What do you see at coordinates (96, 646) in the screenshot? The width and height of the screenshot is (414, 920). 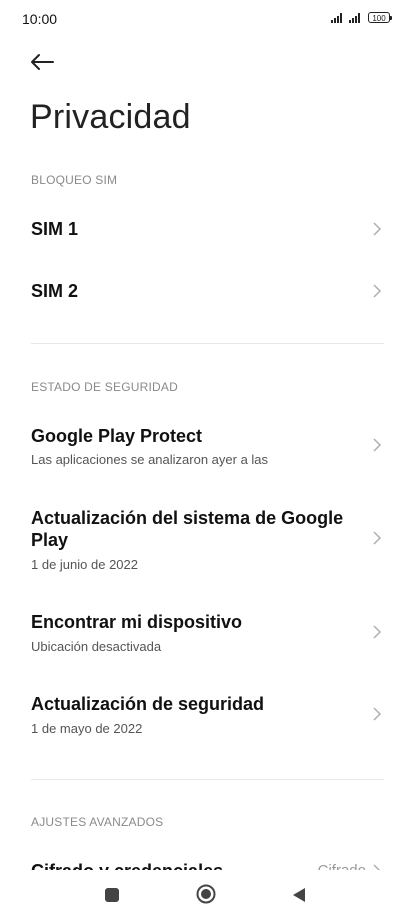 I see `item-subtitle: Ubicación desactivada` at bounding box center [96, 646].